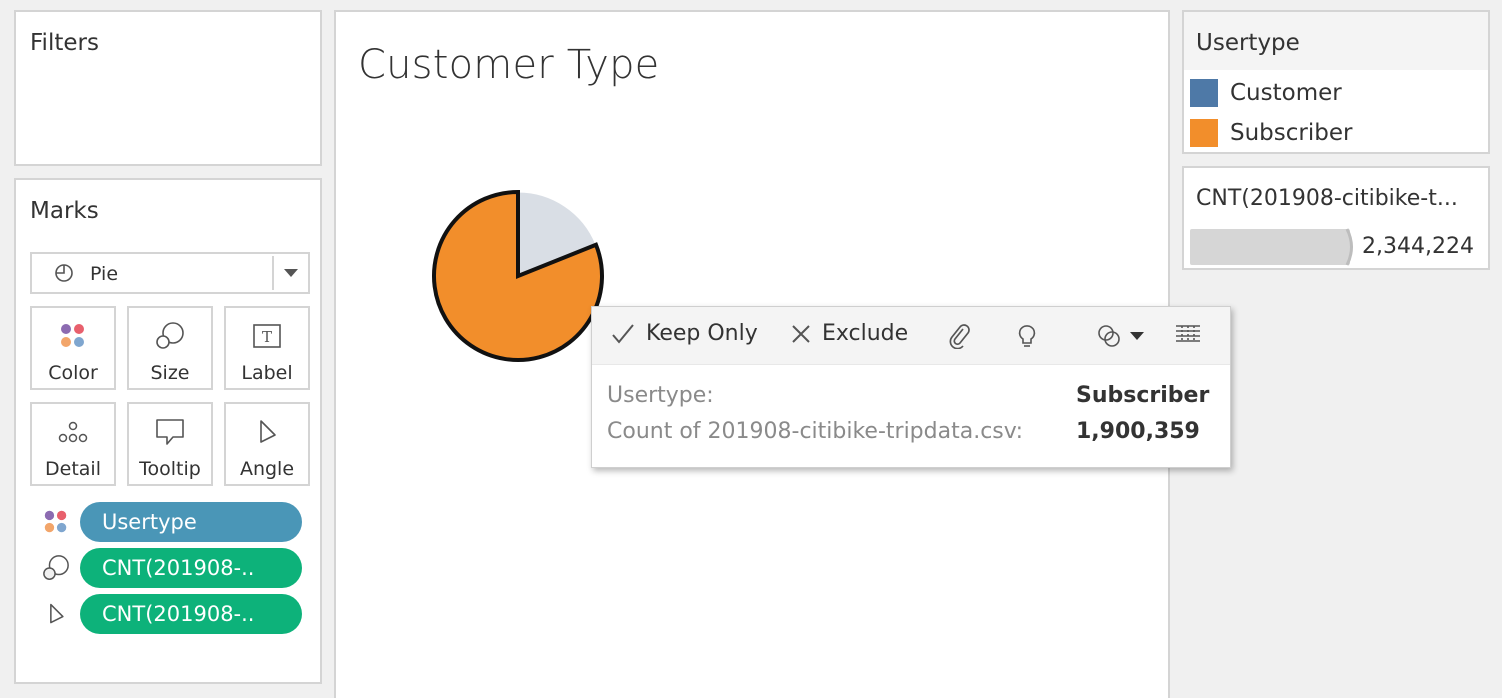 The width and height of the screenshot is (1502, 698). I want to click on close-icon, so click(801, 334).